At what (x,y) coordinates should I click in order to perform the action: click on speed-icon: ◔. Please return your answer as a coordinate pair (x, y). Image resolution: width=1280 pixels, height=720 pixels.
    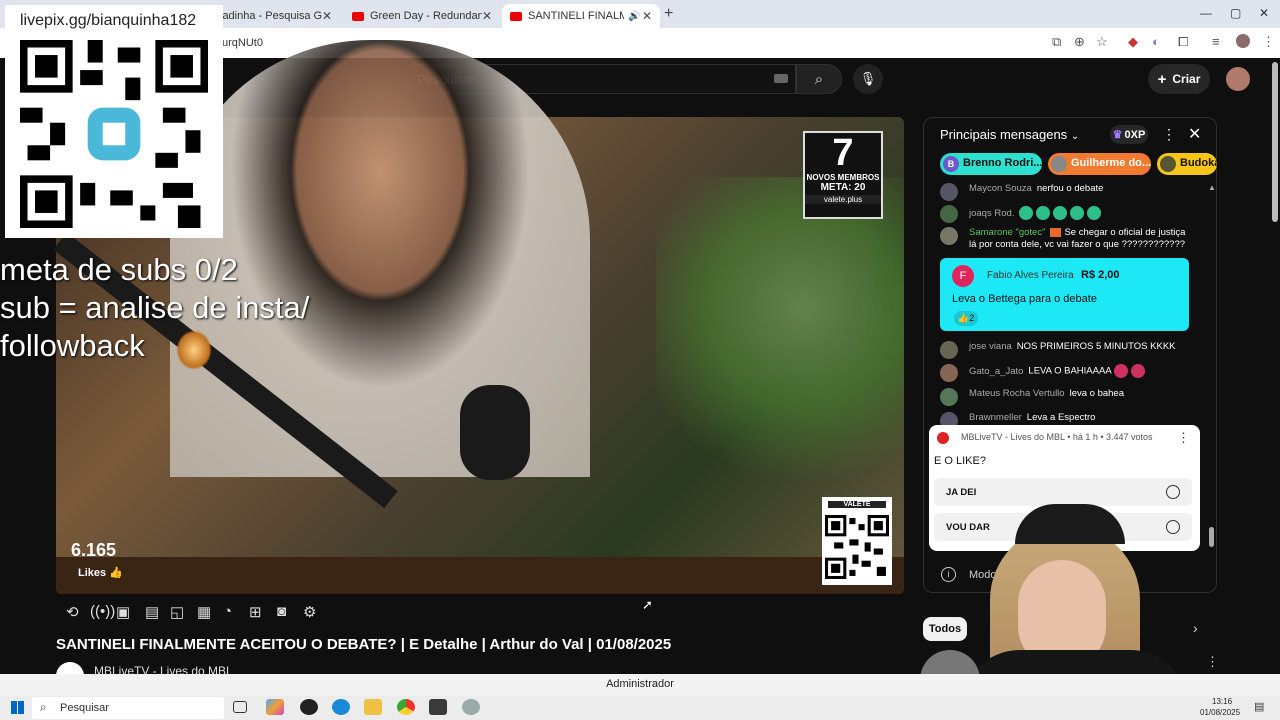
    Looking at the image, I should click on (227, 611).